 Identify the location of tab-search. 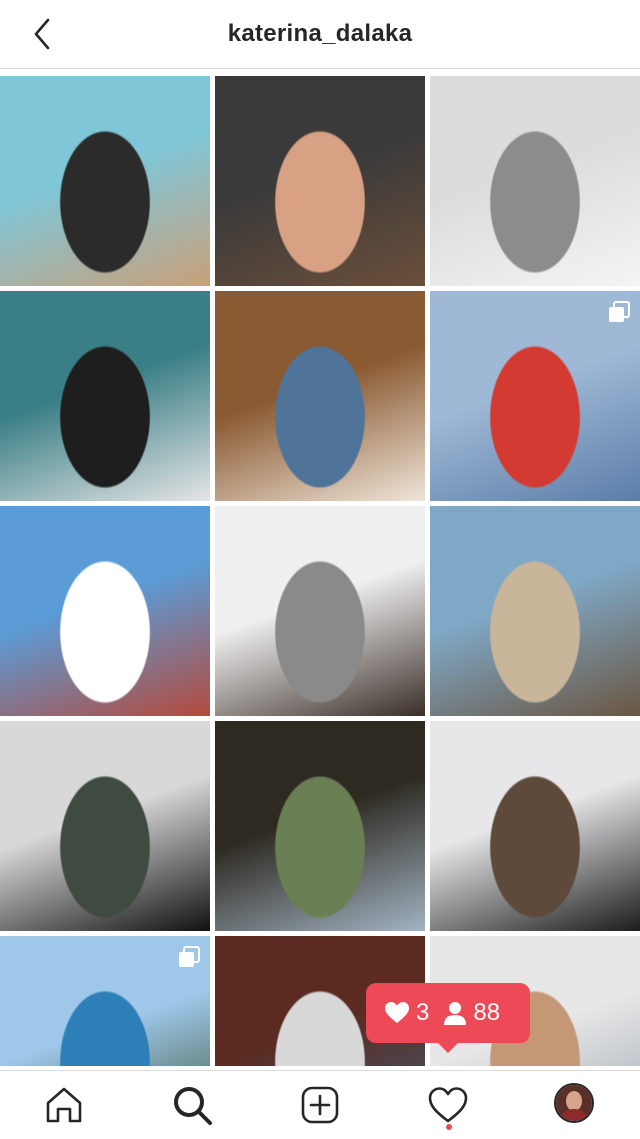
(192, 1105).